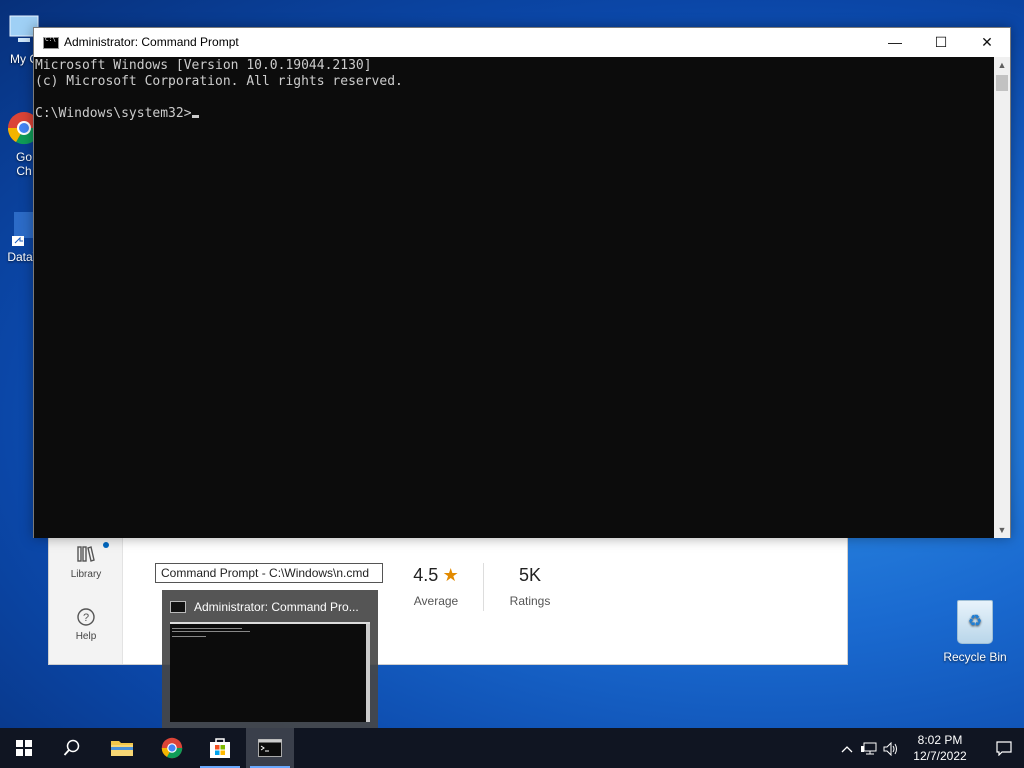 This screenshot has height=768, width=1024. What do you see at coordinates (86, 574) in the screenshot?
I see `nav-library-label: Library` at bounding box center [86, 574].